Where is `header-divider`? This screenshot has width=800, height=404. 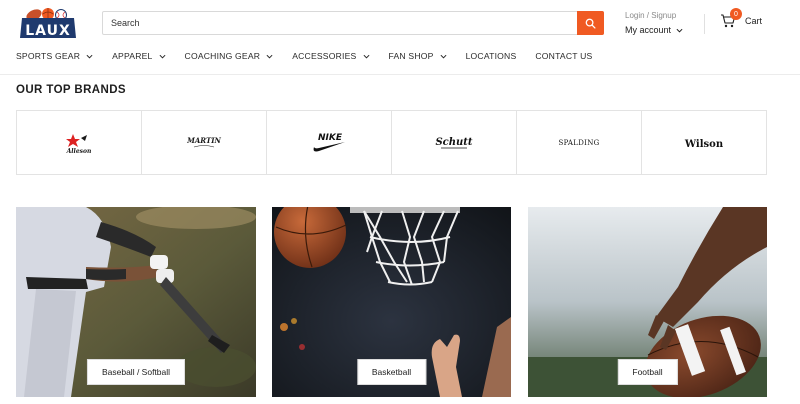 header-divider is located at coordinates (704, 24).